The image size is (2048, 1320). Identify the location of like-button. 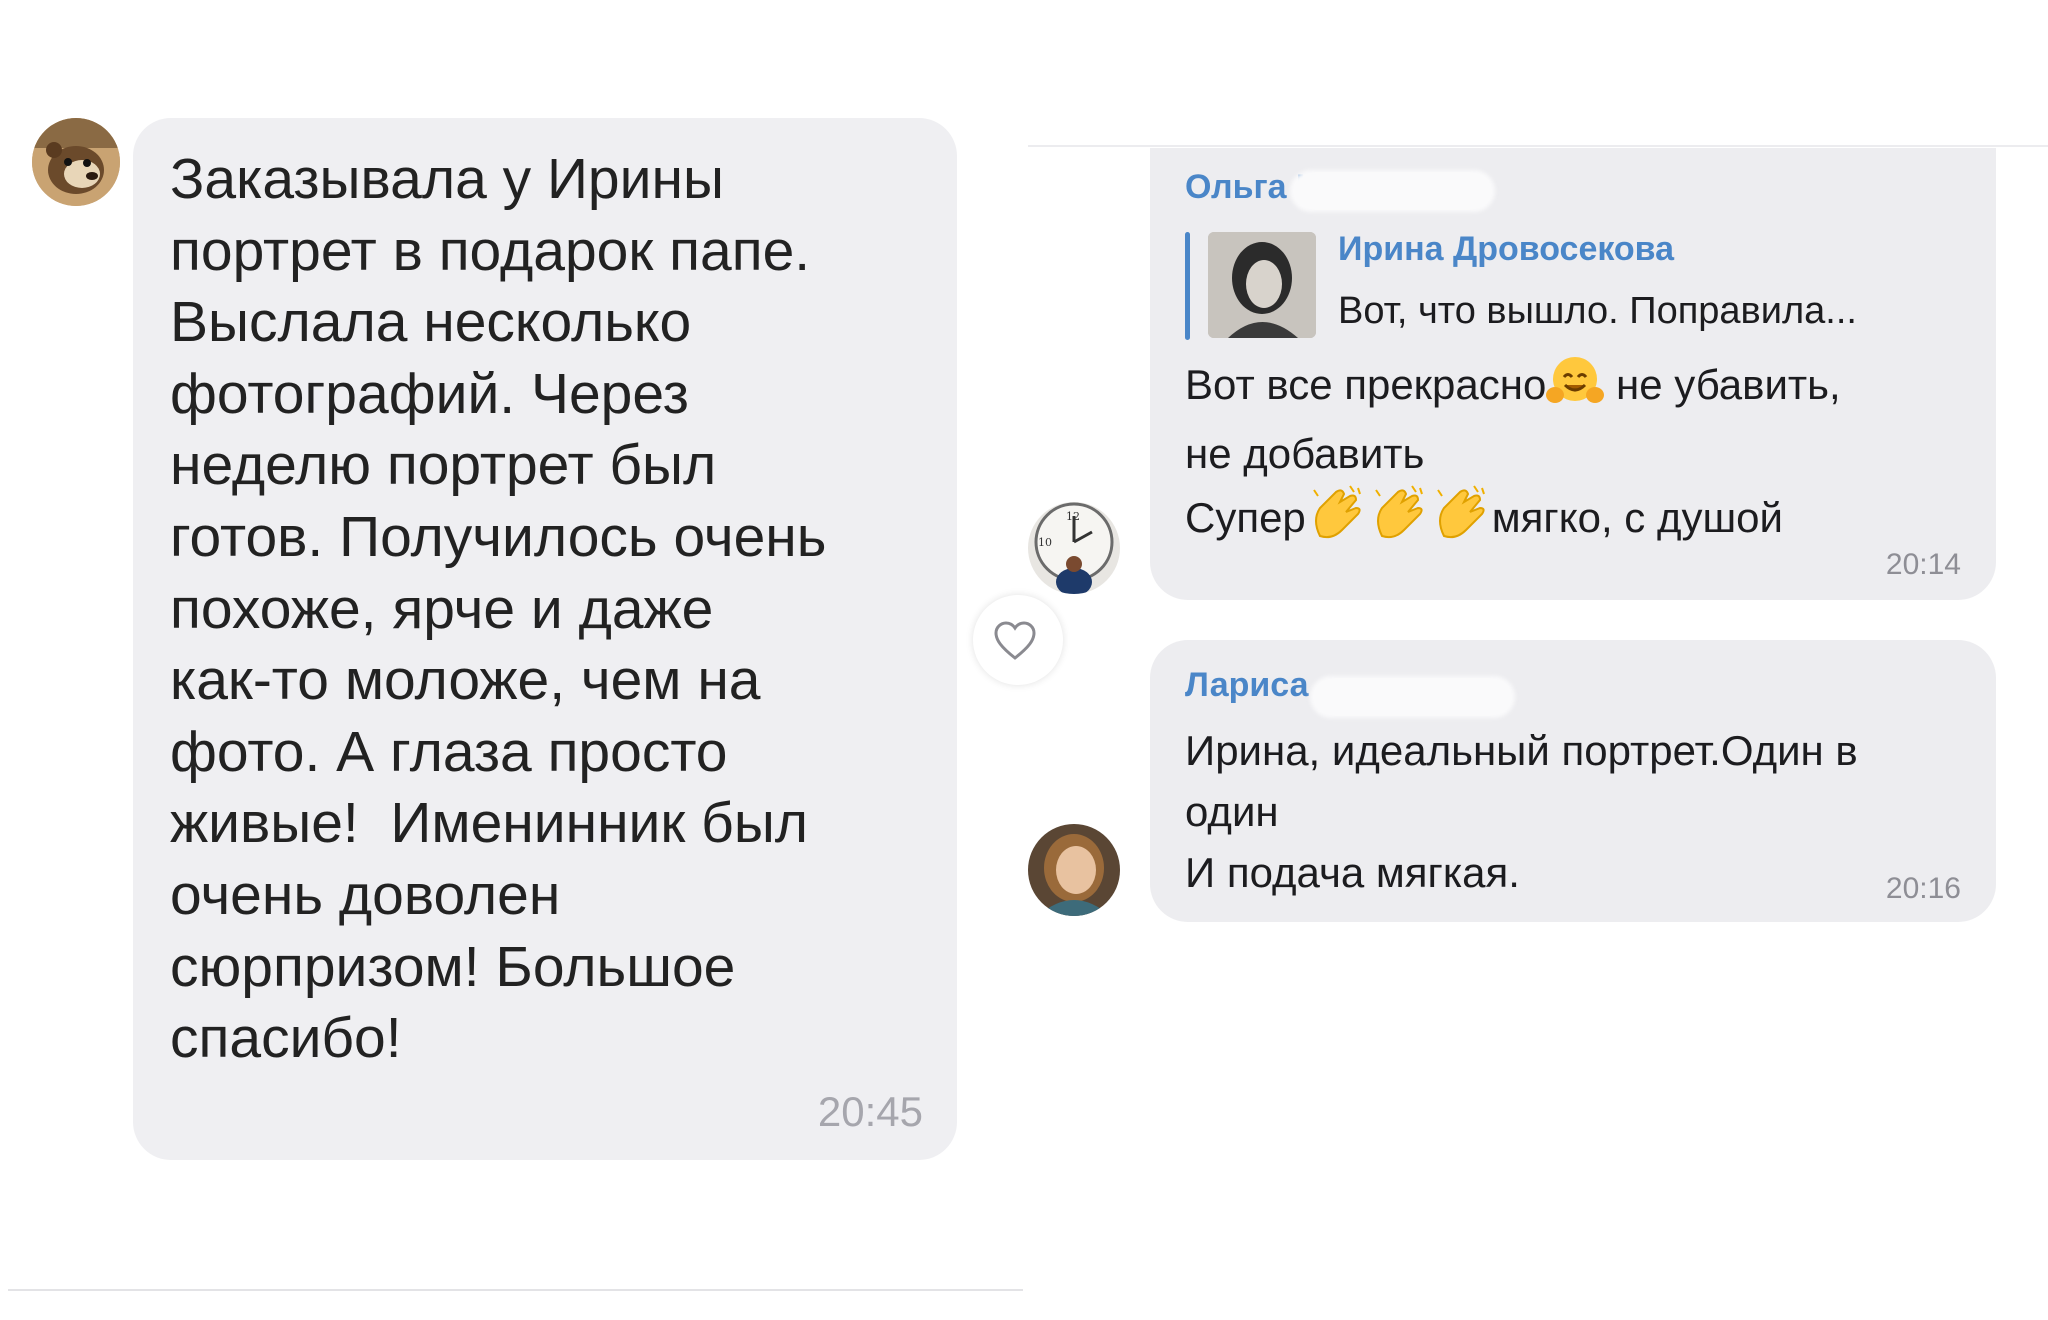
(1018, 640).